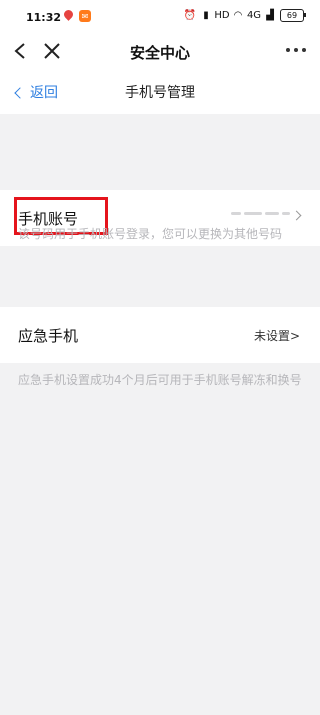 Image resolution: width=320 pixels, height=715 pixels. Describe the element at coordinates (77, 16) in the screenshot. I see `status-left-icons: ✉` at that location.